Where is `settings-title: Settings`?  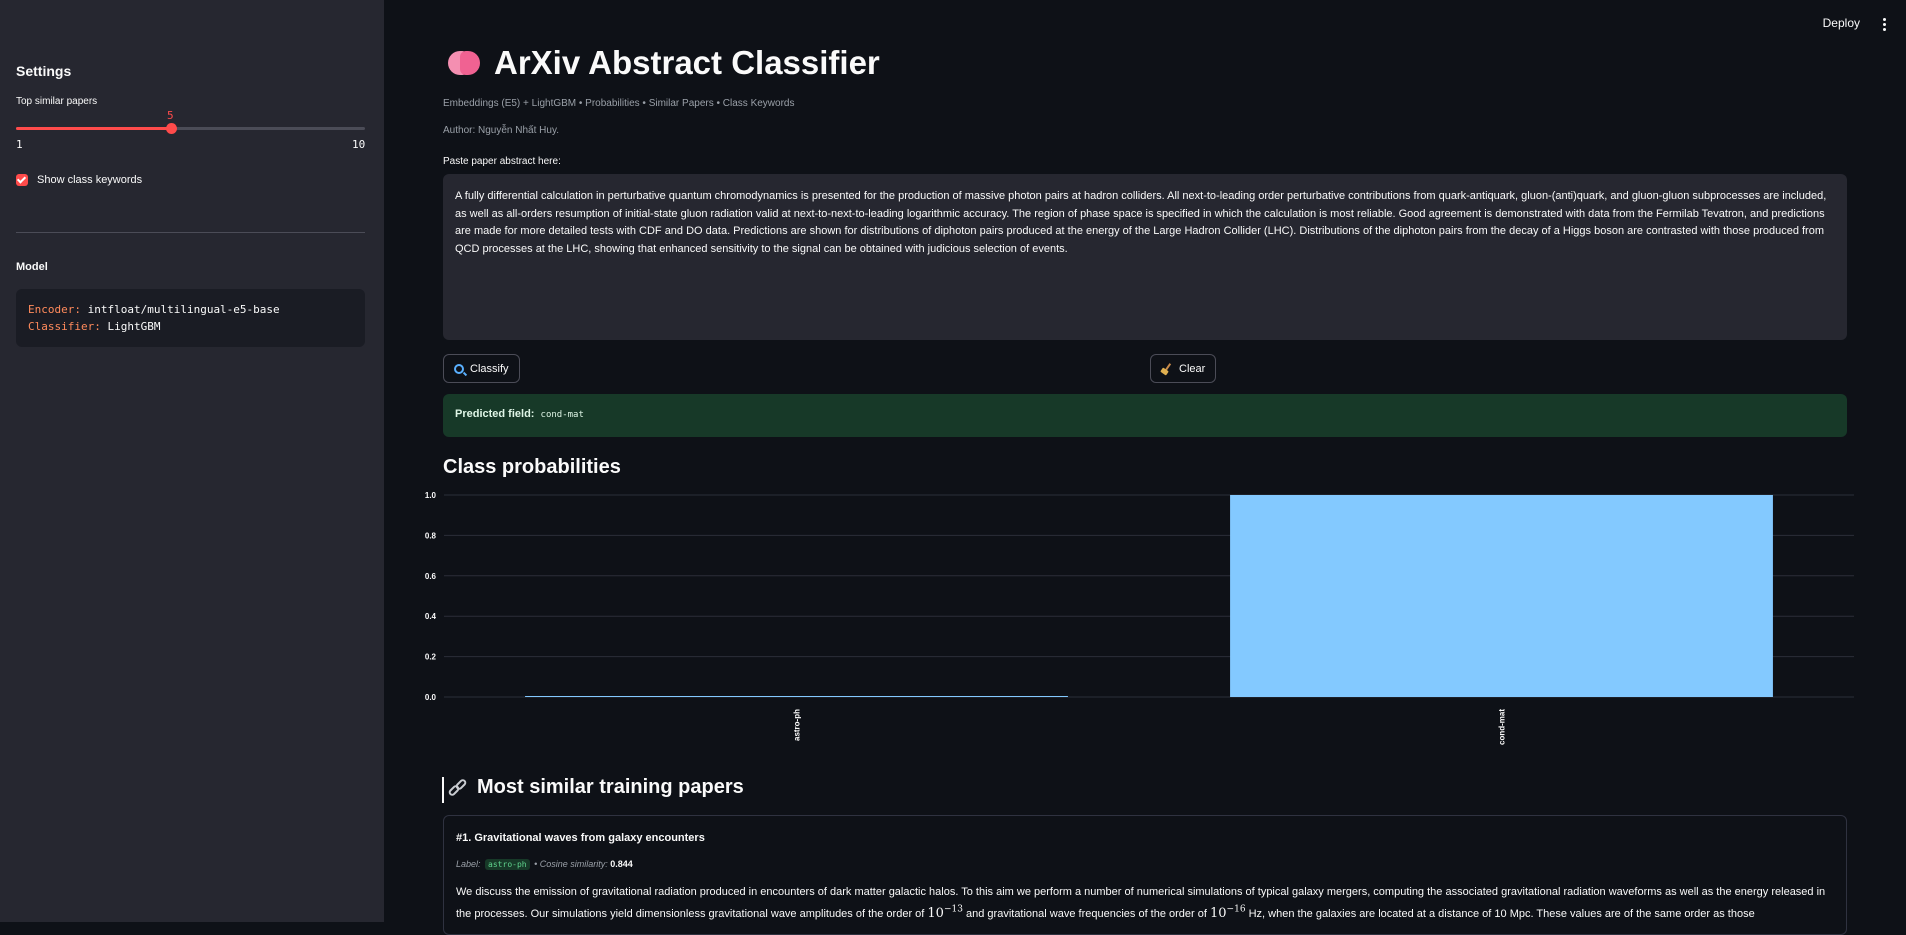 settings-title: Settings is located at coordinates (44, 71).